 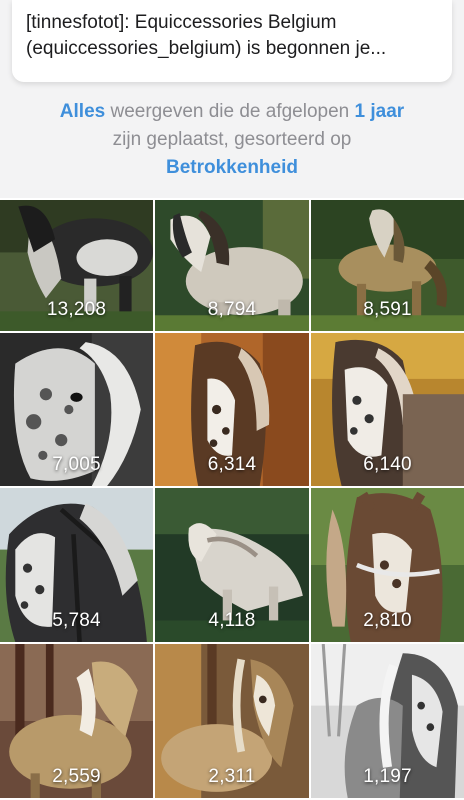 I want to click on notification-line-1: [tinnesfotot]: Equiccessories Belgium, so click(x=181, y=22).